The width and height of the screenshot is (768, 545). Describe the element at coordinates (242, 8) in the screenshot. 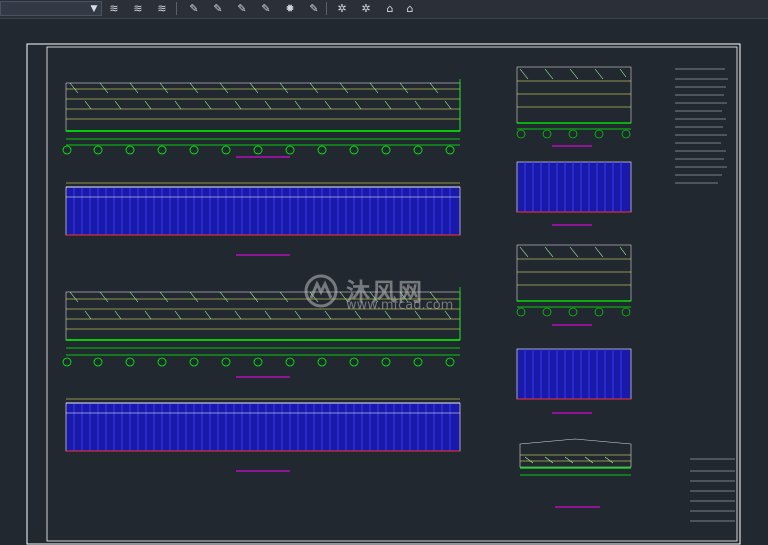

I see `layer-freeze-icon: ✎` at that location.